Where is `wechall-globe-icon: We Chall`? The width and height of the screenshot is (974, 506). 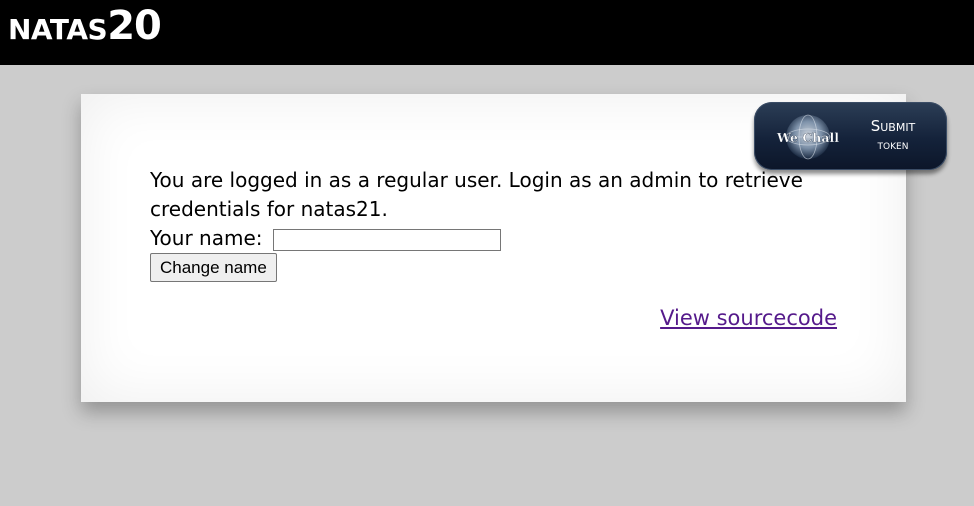
wechall-globe-icon: We Chall is located at coordinates (807, 137).